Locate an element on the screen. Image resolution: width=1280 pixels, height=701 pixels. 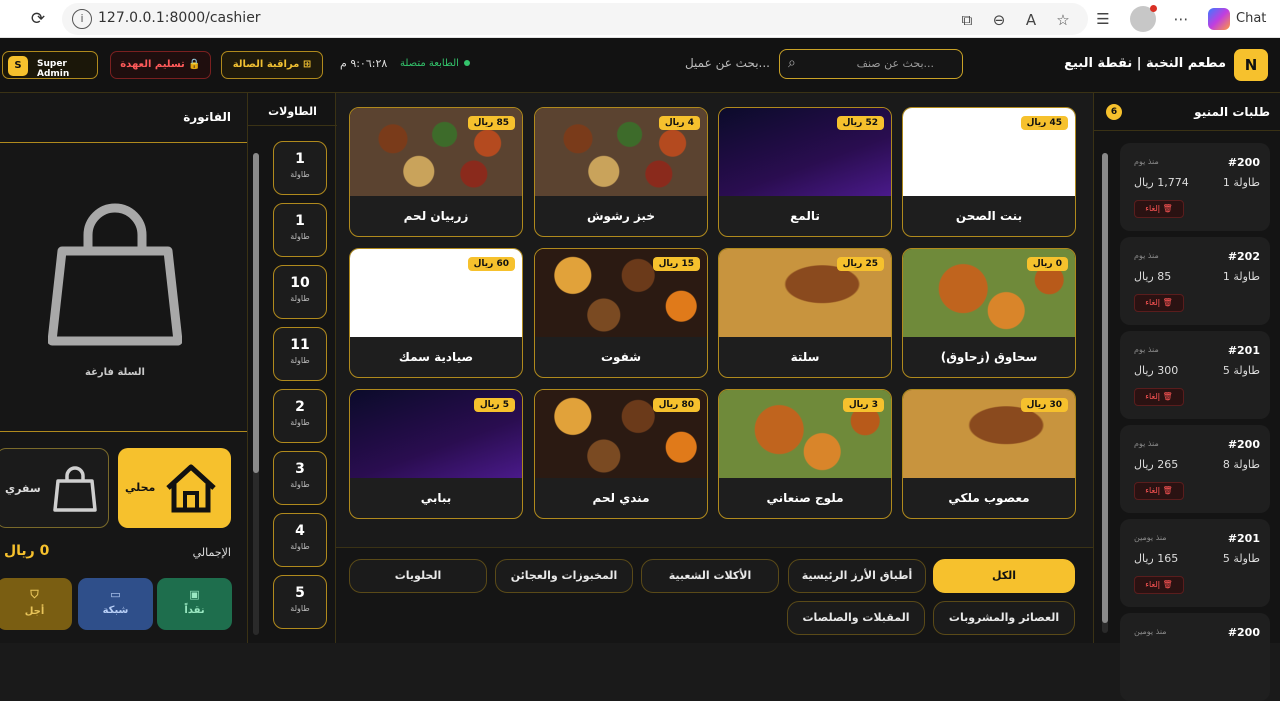
total-value: 0 ريال is located at coordinates (27, 551).